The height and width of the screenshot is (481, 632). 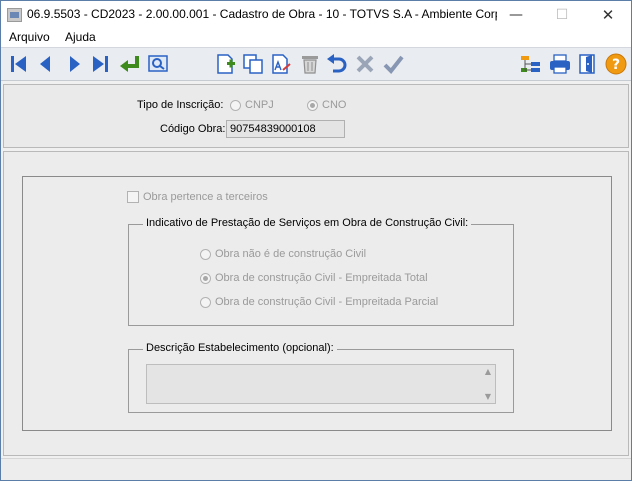 I want to click on goto-record-button, so click(x=129, y=64).